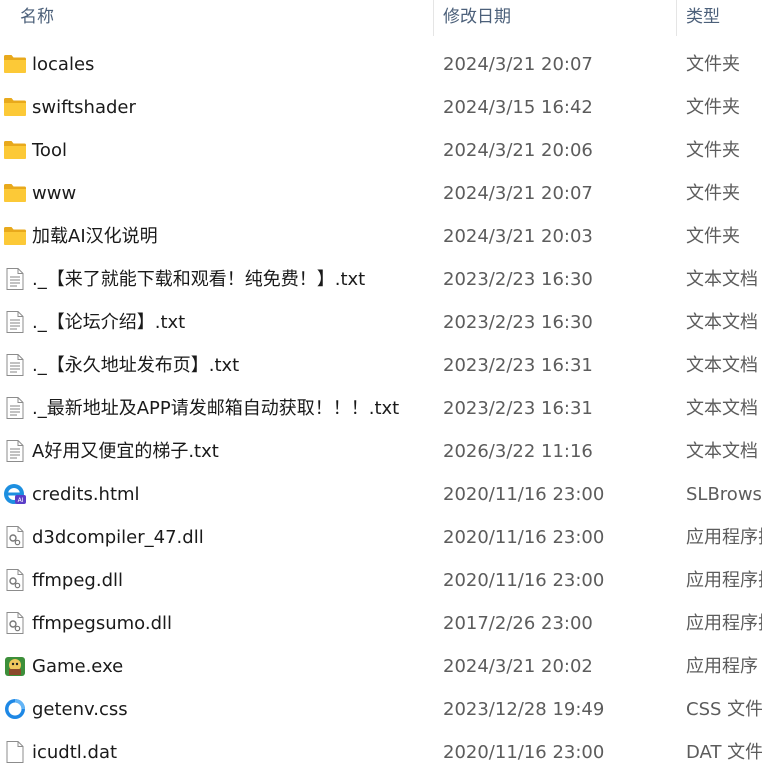 The image size is (762, 774). Describe the element at coordinates (222, 2) in the screenshot. I see `sort-indicator-icon: ^` at that location.